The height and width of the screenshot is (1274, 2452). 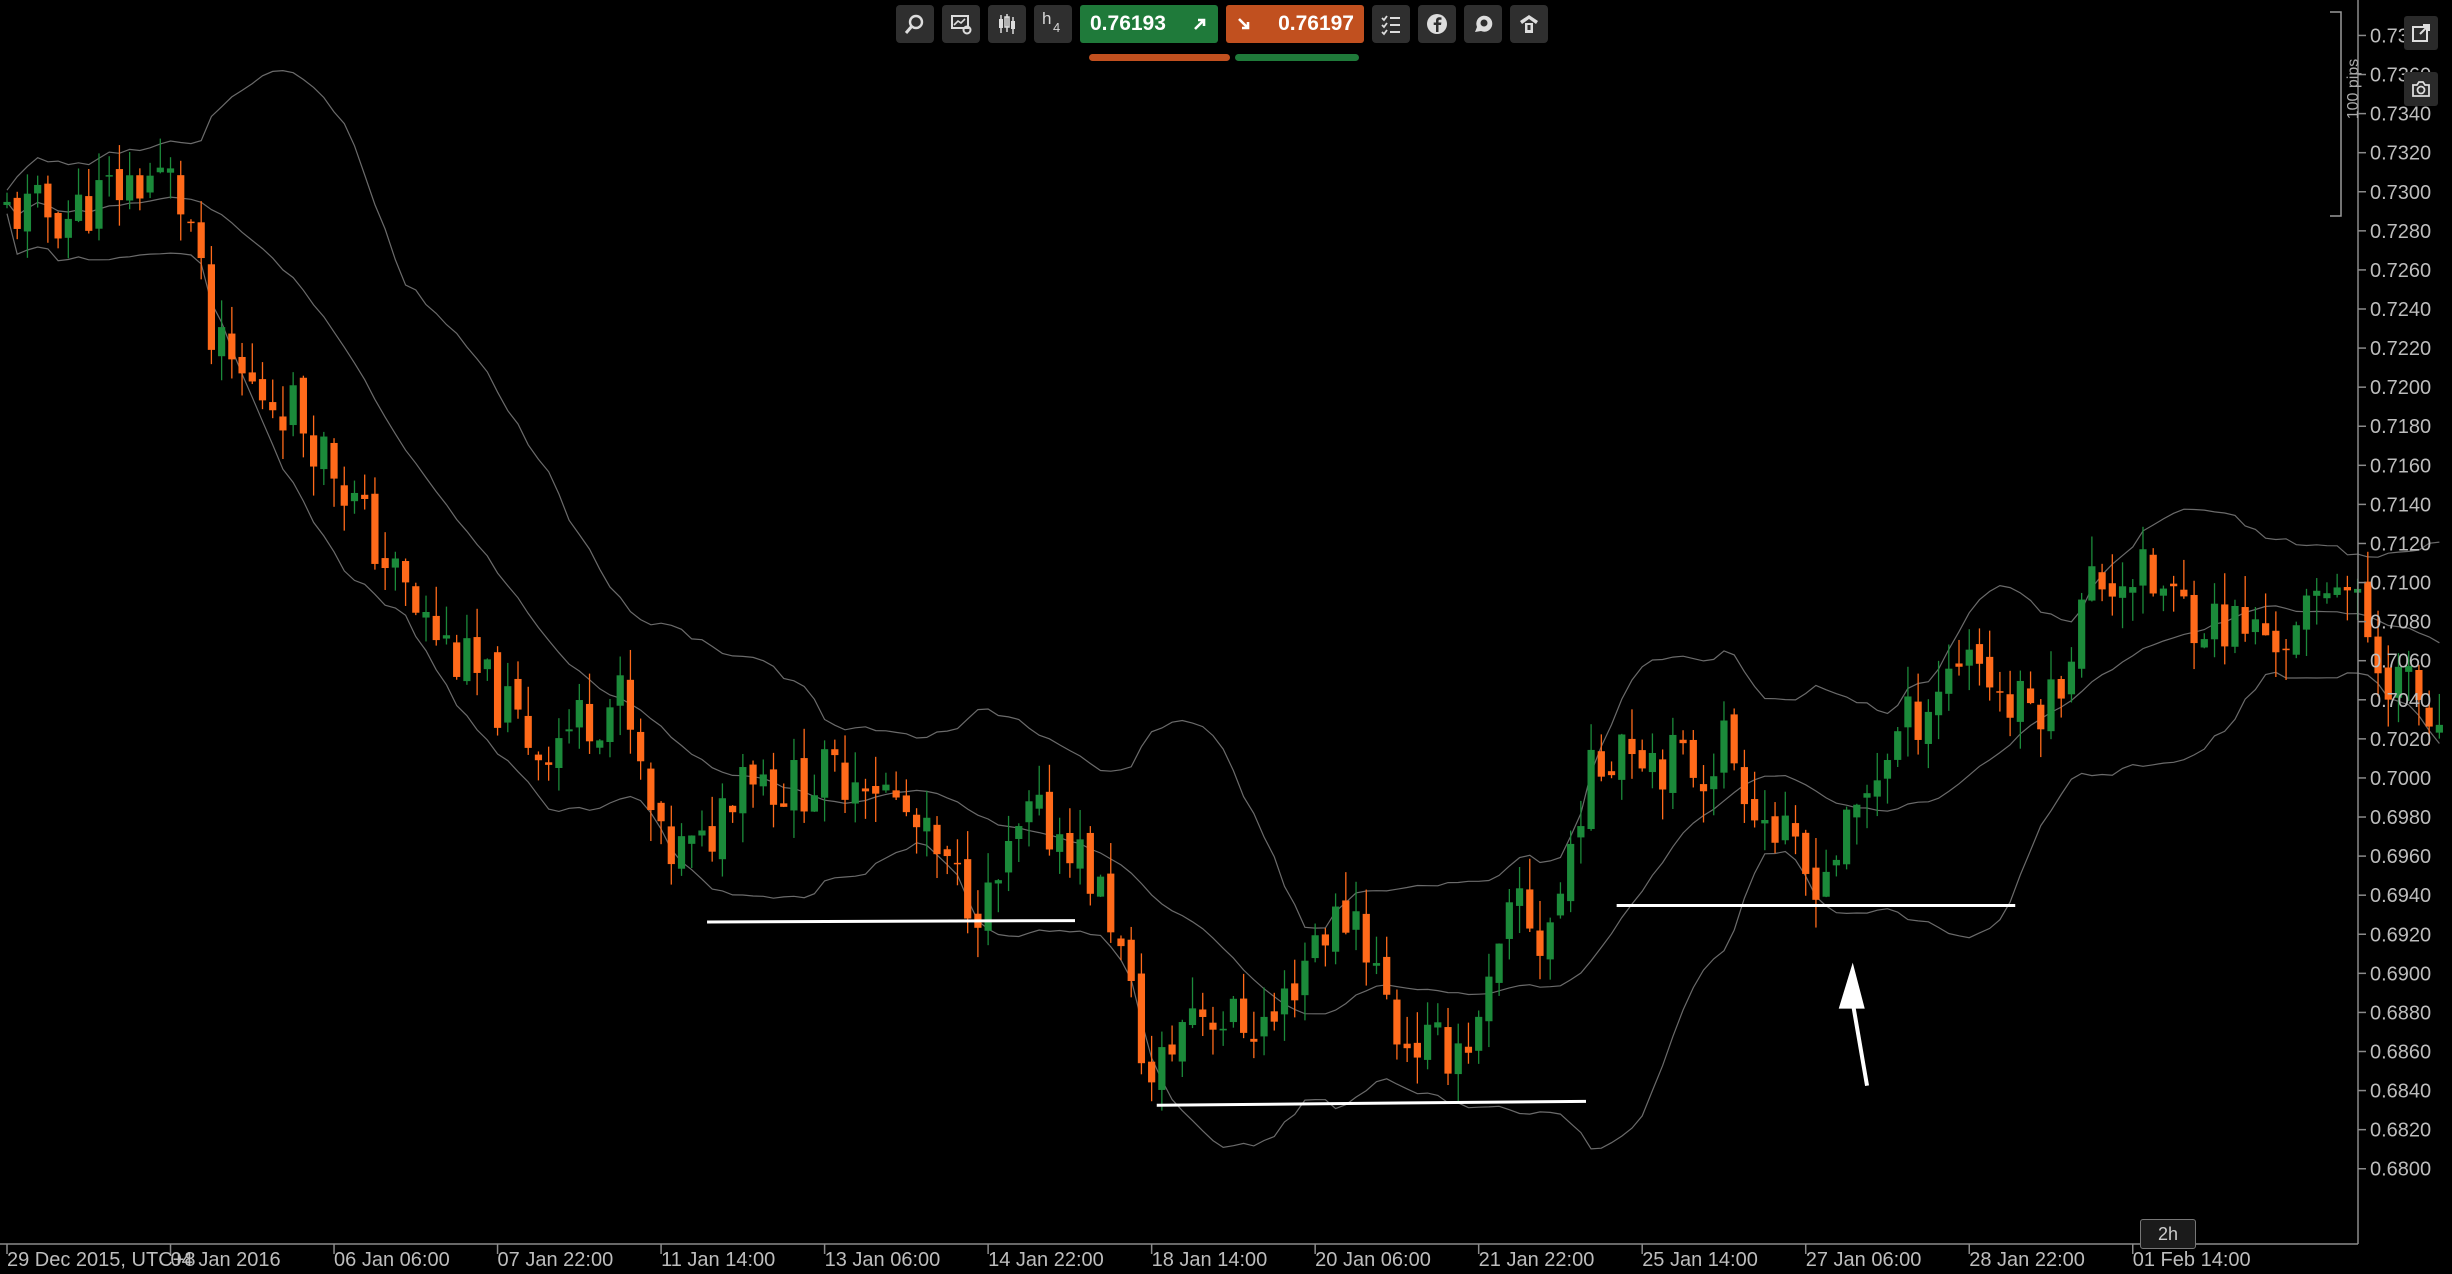 What do you see at coordinates (2400, 584) in the screenshot?
I see `y-tick-label: 0.7100` at bounding box center [2400, 584].